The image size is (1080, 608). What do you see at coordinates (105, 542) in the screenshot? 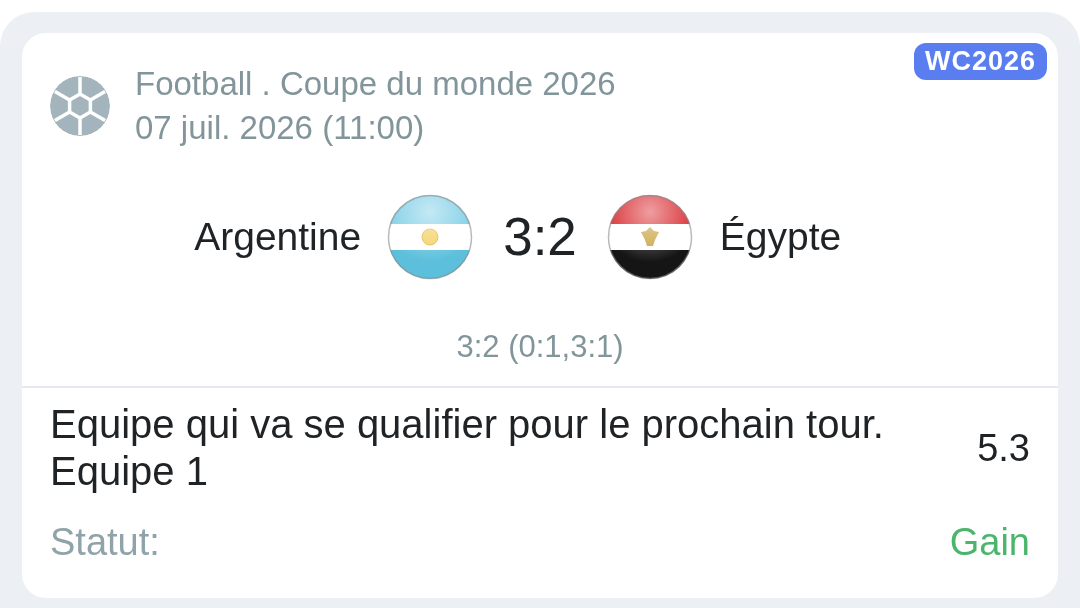
I see `status-label: Statut:` at bounding box center [105, 542].